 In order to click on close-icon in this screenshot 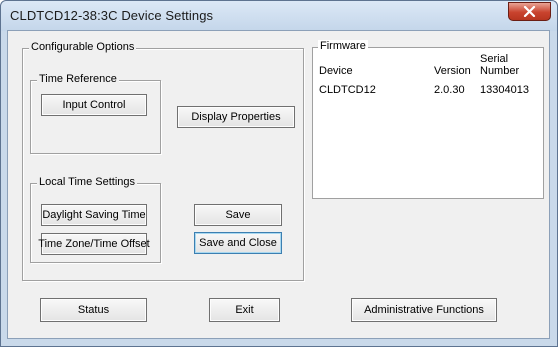, I will do `click(529, 11)`.